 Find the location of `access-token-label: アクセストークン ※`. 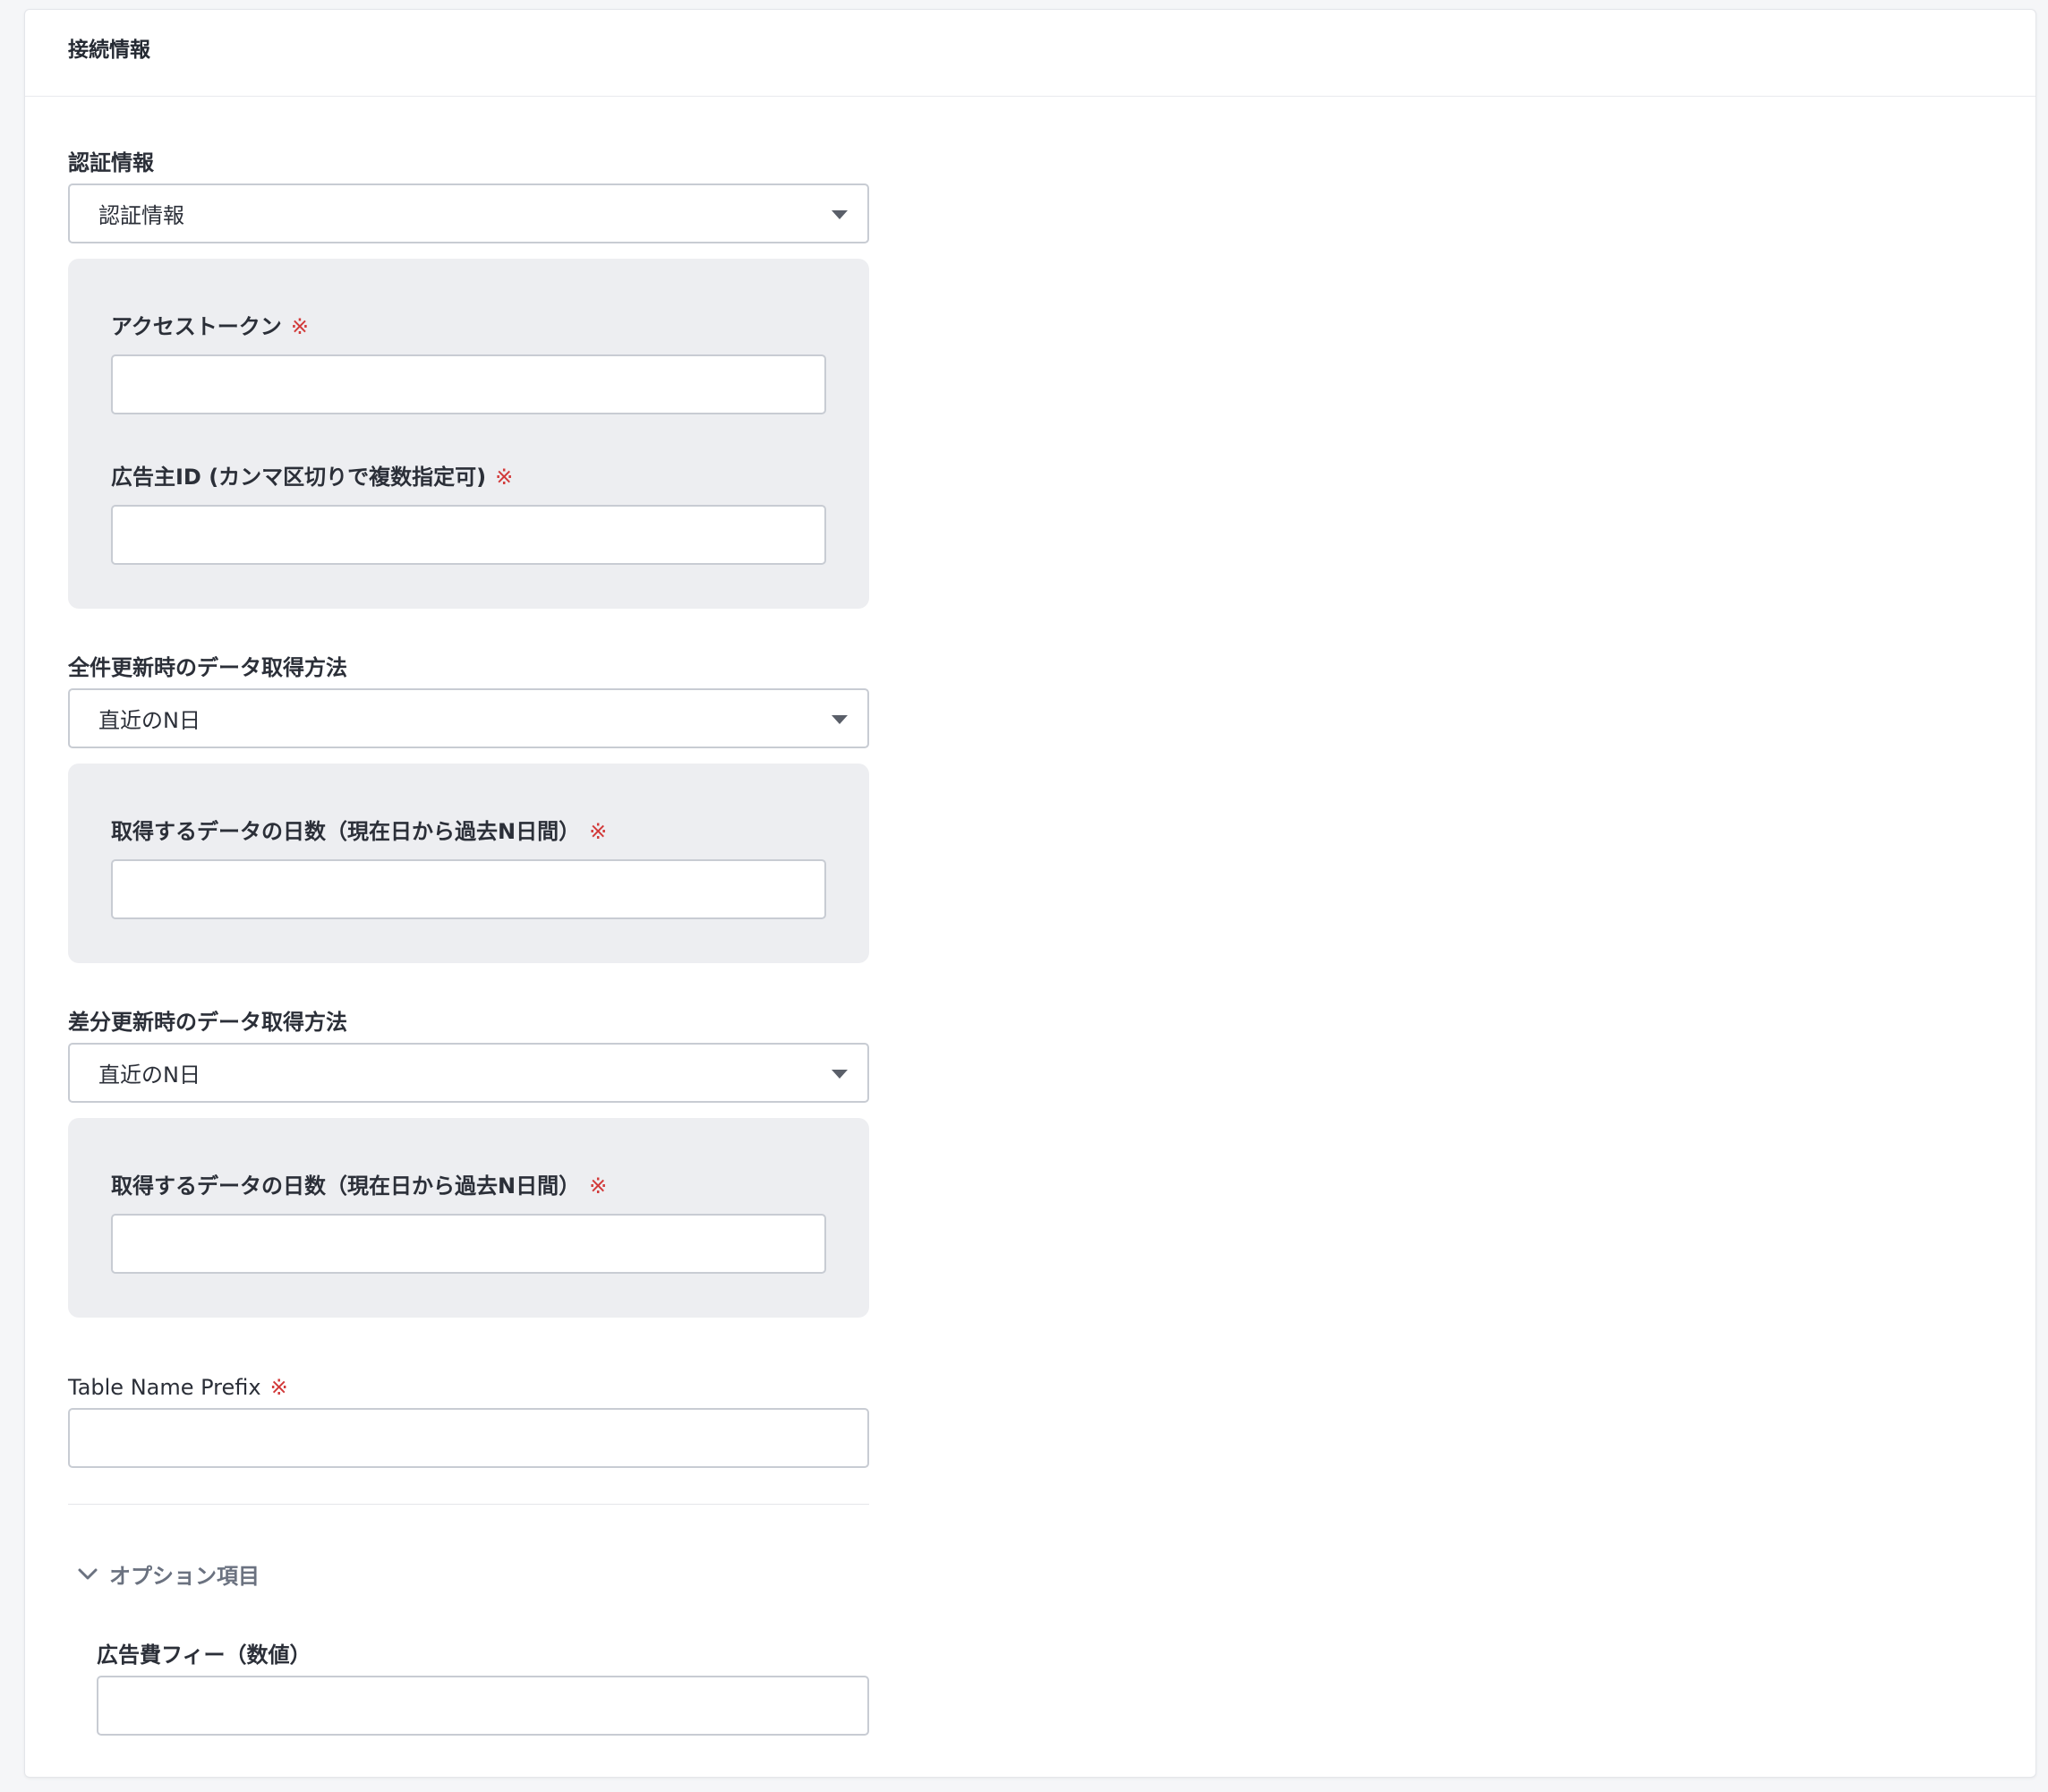

access-token-label: アクセストークン ※ is located at coordinates (210, 326).